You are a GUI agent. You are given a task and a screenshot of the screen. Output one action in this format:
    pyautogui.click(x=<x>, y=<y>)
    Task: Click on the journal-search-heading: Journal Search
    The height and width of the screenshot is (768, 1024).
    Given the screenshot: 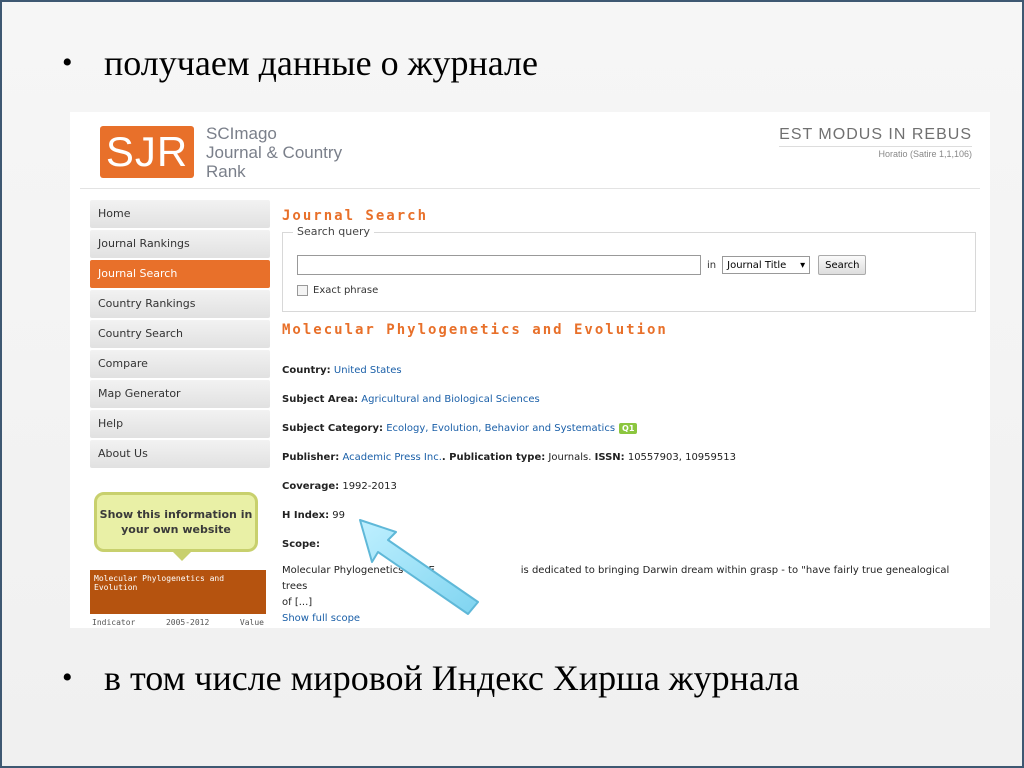 What is the action you would take?
    pyautogui.click(x=355, y=216)
    